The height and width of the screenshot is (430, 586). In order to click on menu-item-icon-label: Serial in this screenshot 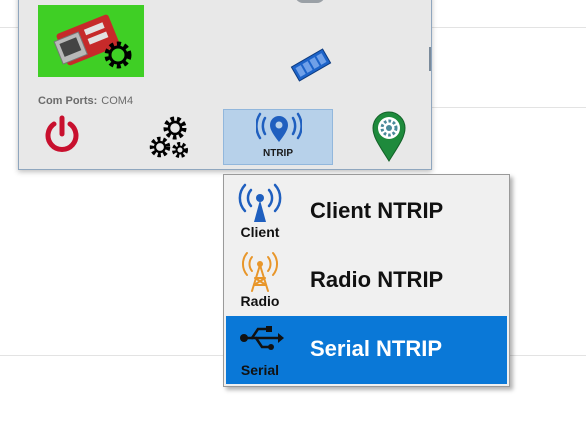, I will do `click(260, 370)`.